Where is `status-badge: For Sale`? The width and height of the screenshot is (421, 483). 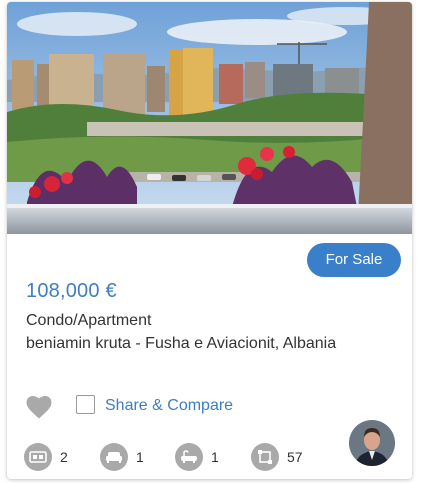
status-badge: For Sale is located at coordinates (354, 260).